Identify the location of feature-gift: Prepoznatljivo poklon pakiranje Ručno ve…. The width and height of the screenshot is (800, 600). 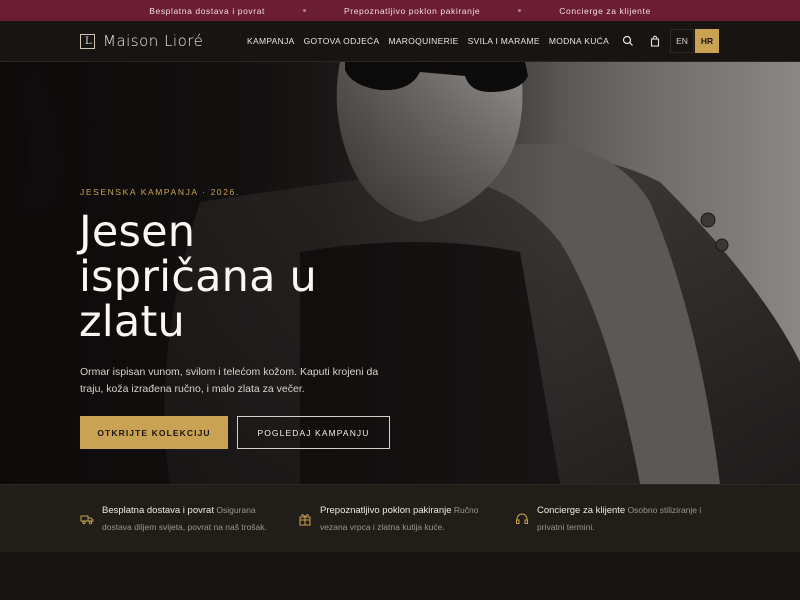
(403, 518).